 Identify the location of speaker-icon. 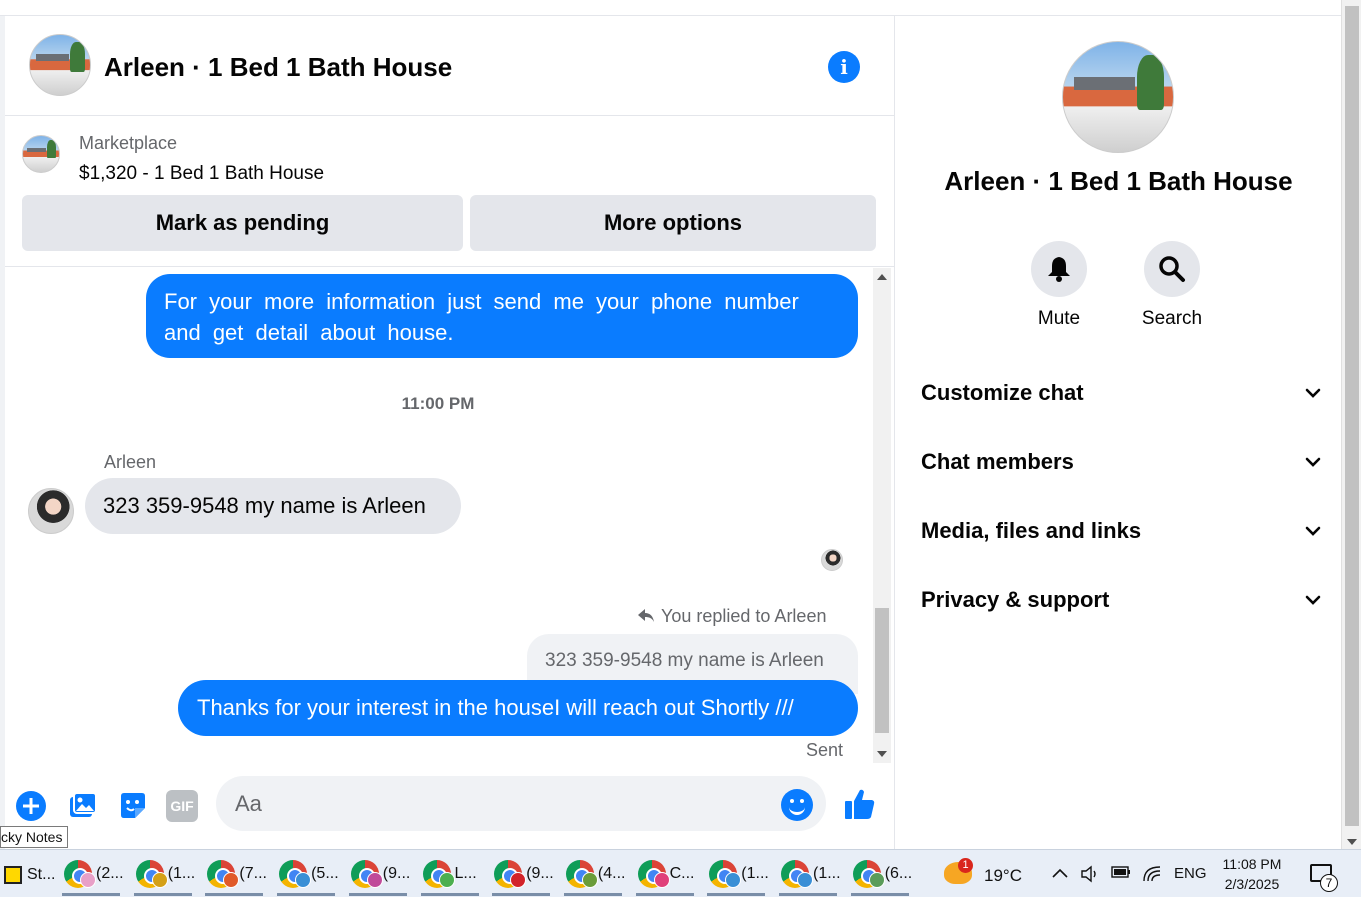
(1090, 875).